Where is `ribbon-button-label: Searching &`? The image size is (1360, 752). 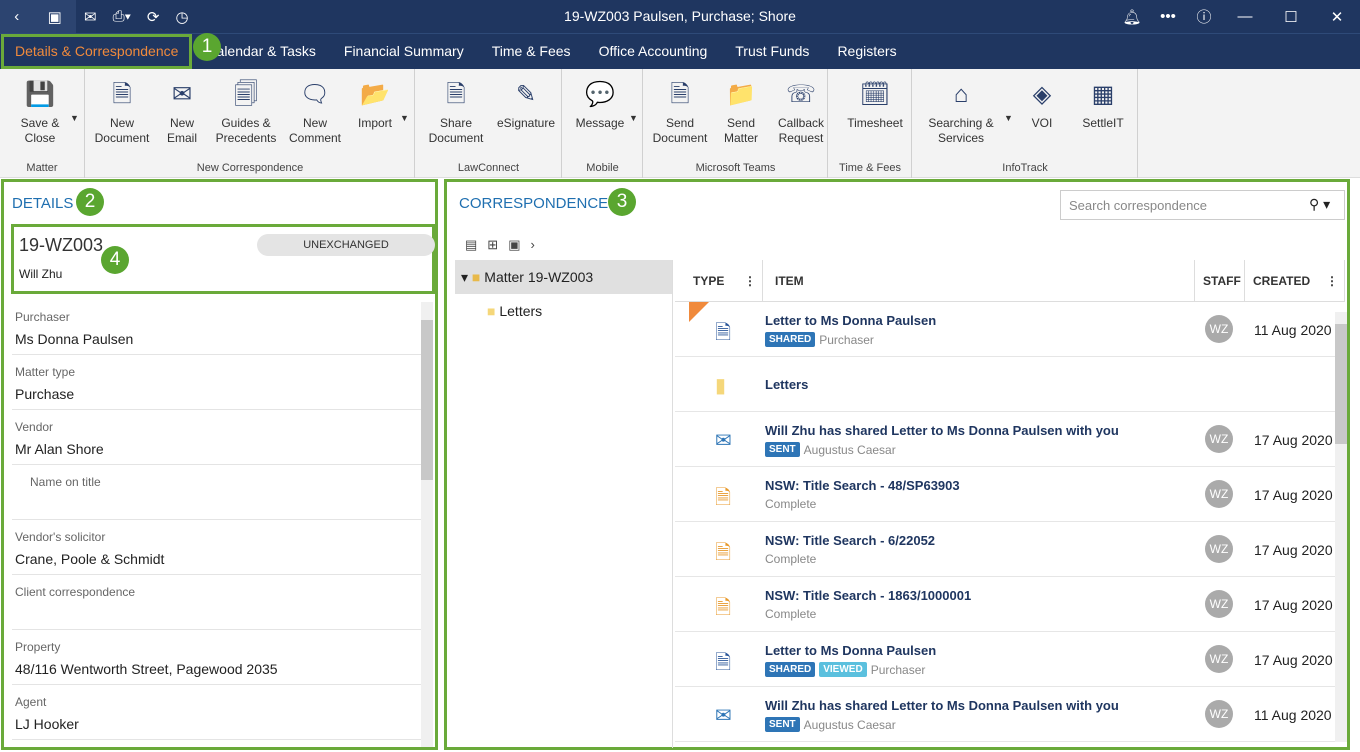
ribbon-button-label: Searching & is located at coordinates (961, 123).